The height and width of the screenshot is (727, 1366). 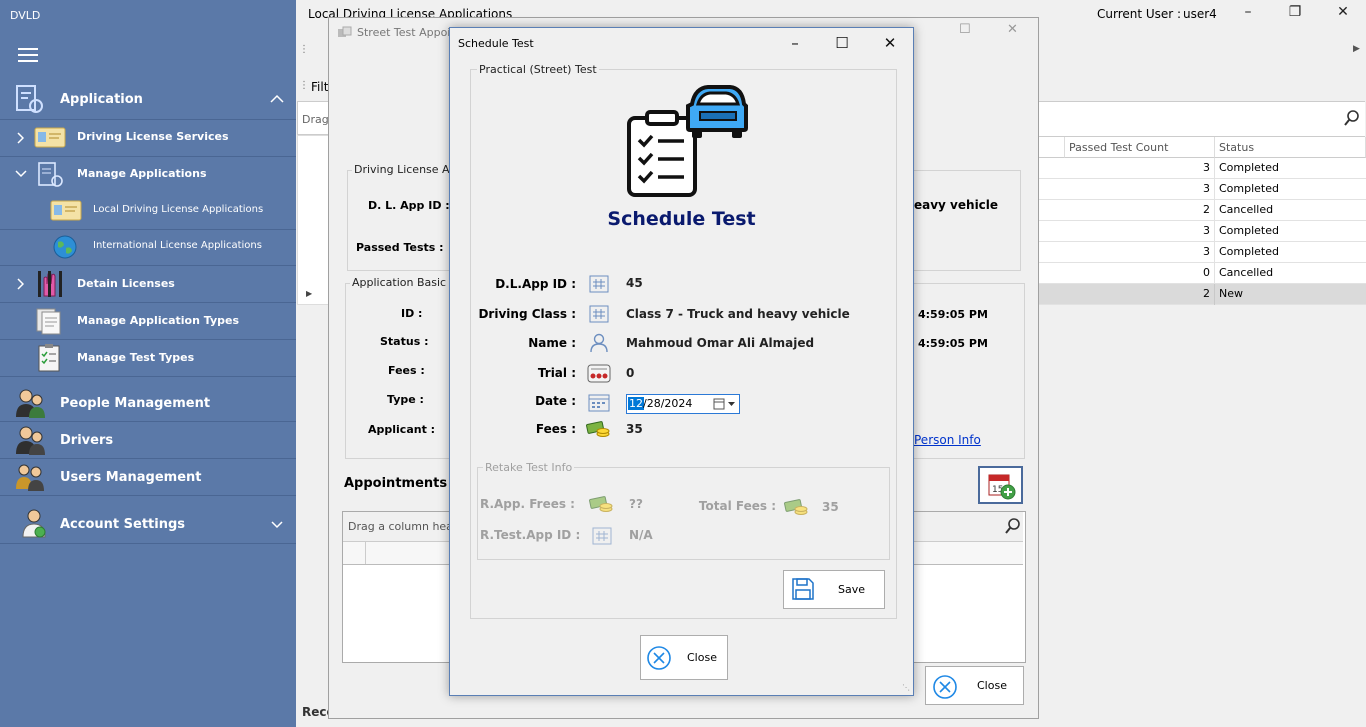 What do you see at coordinates (345, 31) in the screenshot?
I see `window-icon` at bounding box center [345, 31].